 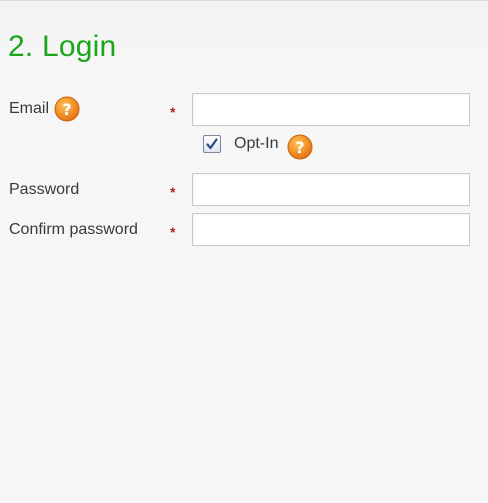 I want to click on email-help-icon: ?, so click(x=67, y=109).